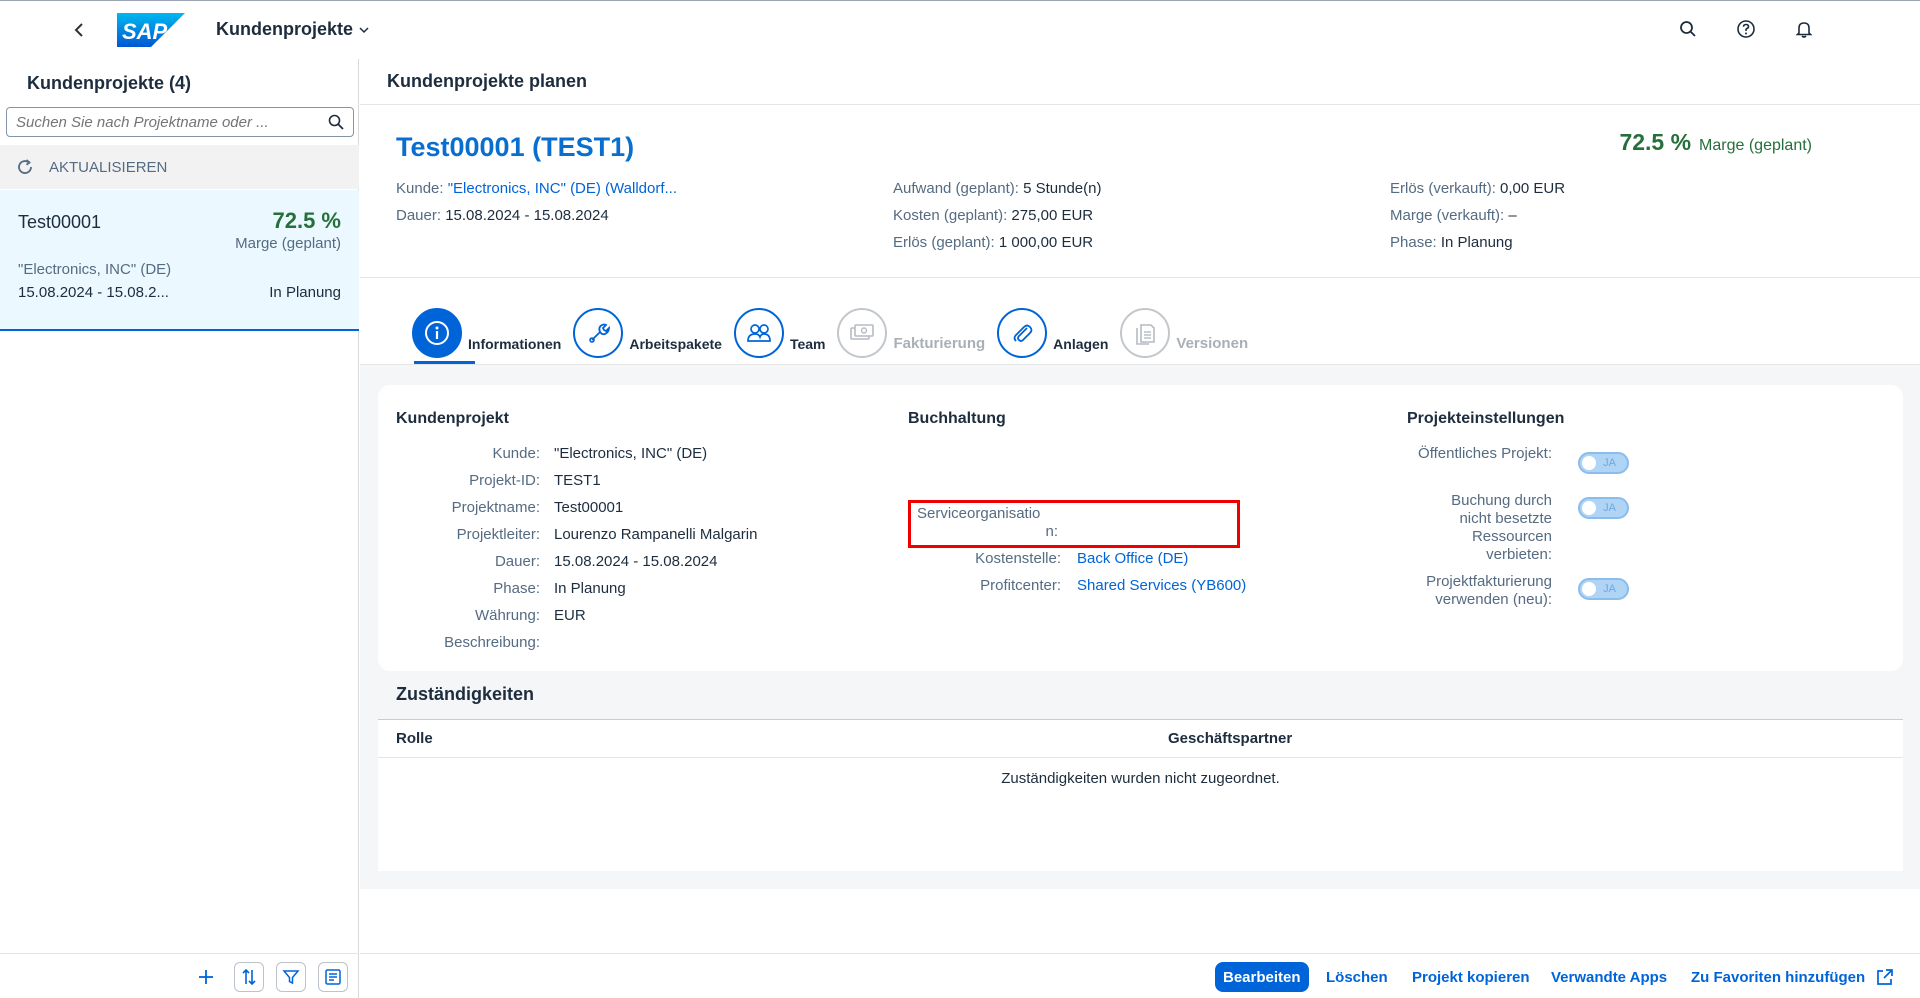 The image size is (1920, 998). I want to click on help-icon, so click(1746, 29).